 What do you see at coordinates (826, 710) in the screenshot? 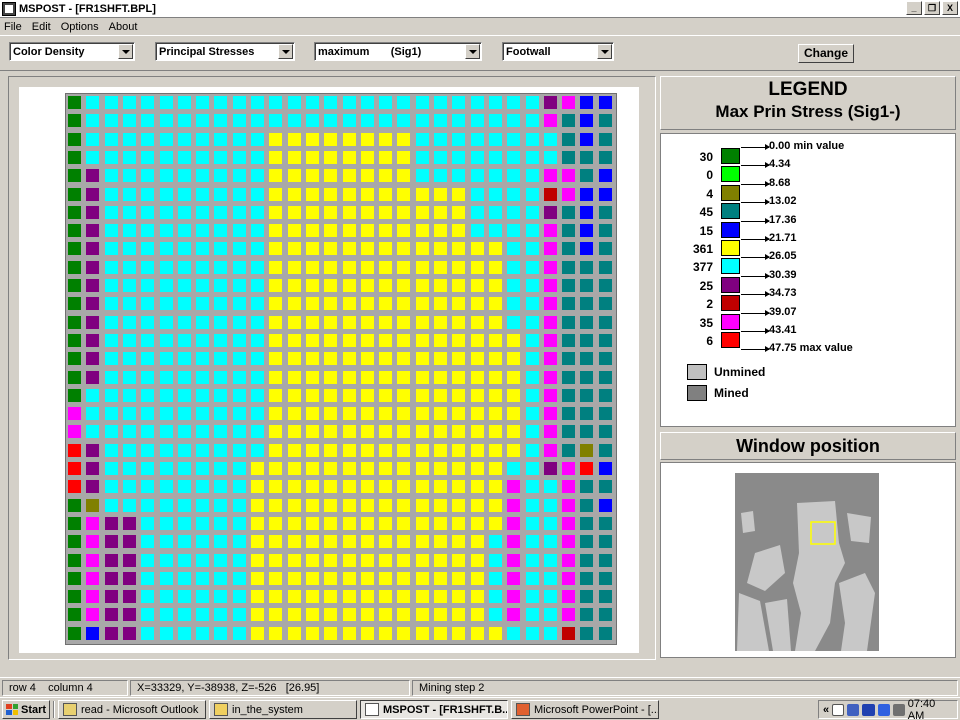
I see `tray-expand-icon: «` at bounding box center [826, 710].